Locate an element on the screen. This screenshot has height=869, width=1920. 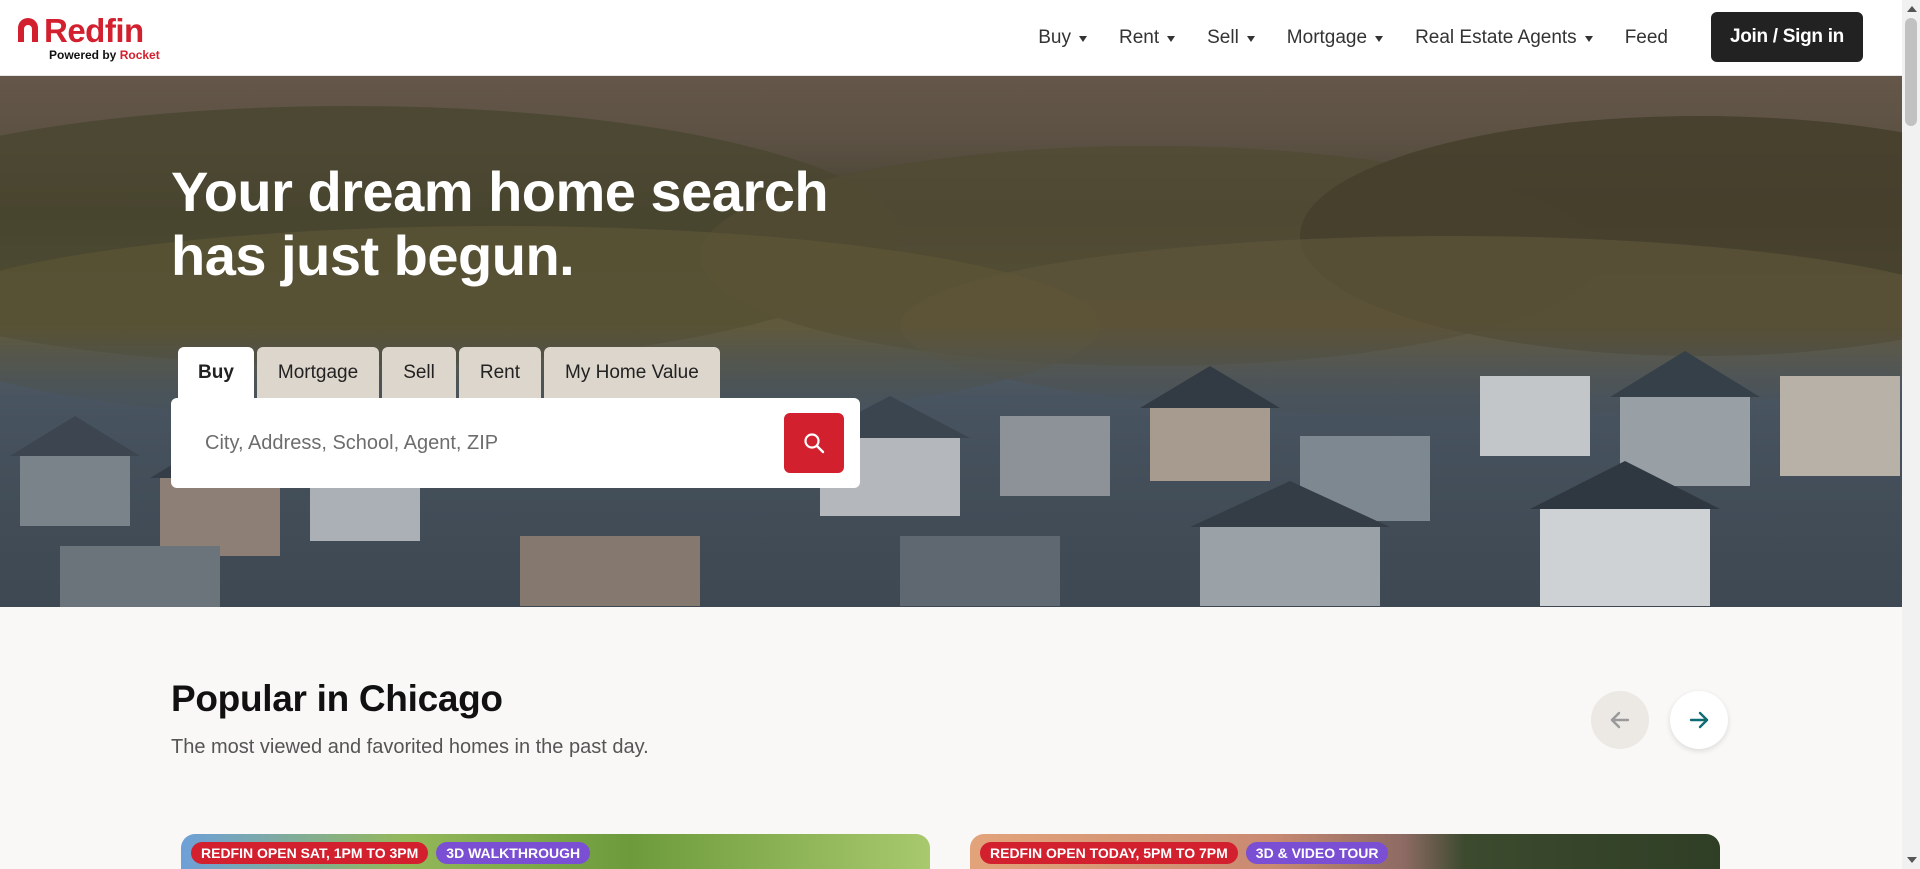
join-sign-in-button: Join / Sign in is located at coordinates (1786, 37).